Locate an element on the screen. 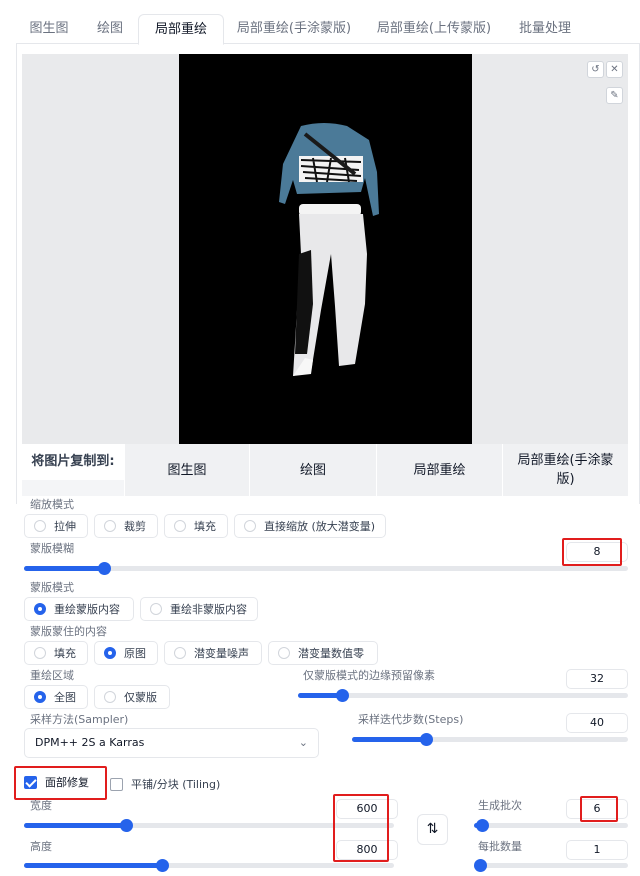 Image resolution: width=640 pixels, height=876 pixels. masked-content-original: 原图 is located at coordinates (126, 653).